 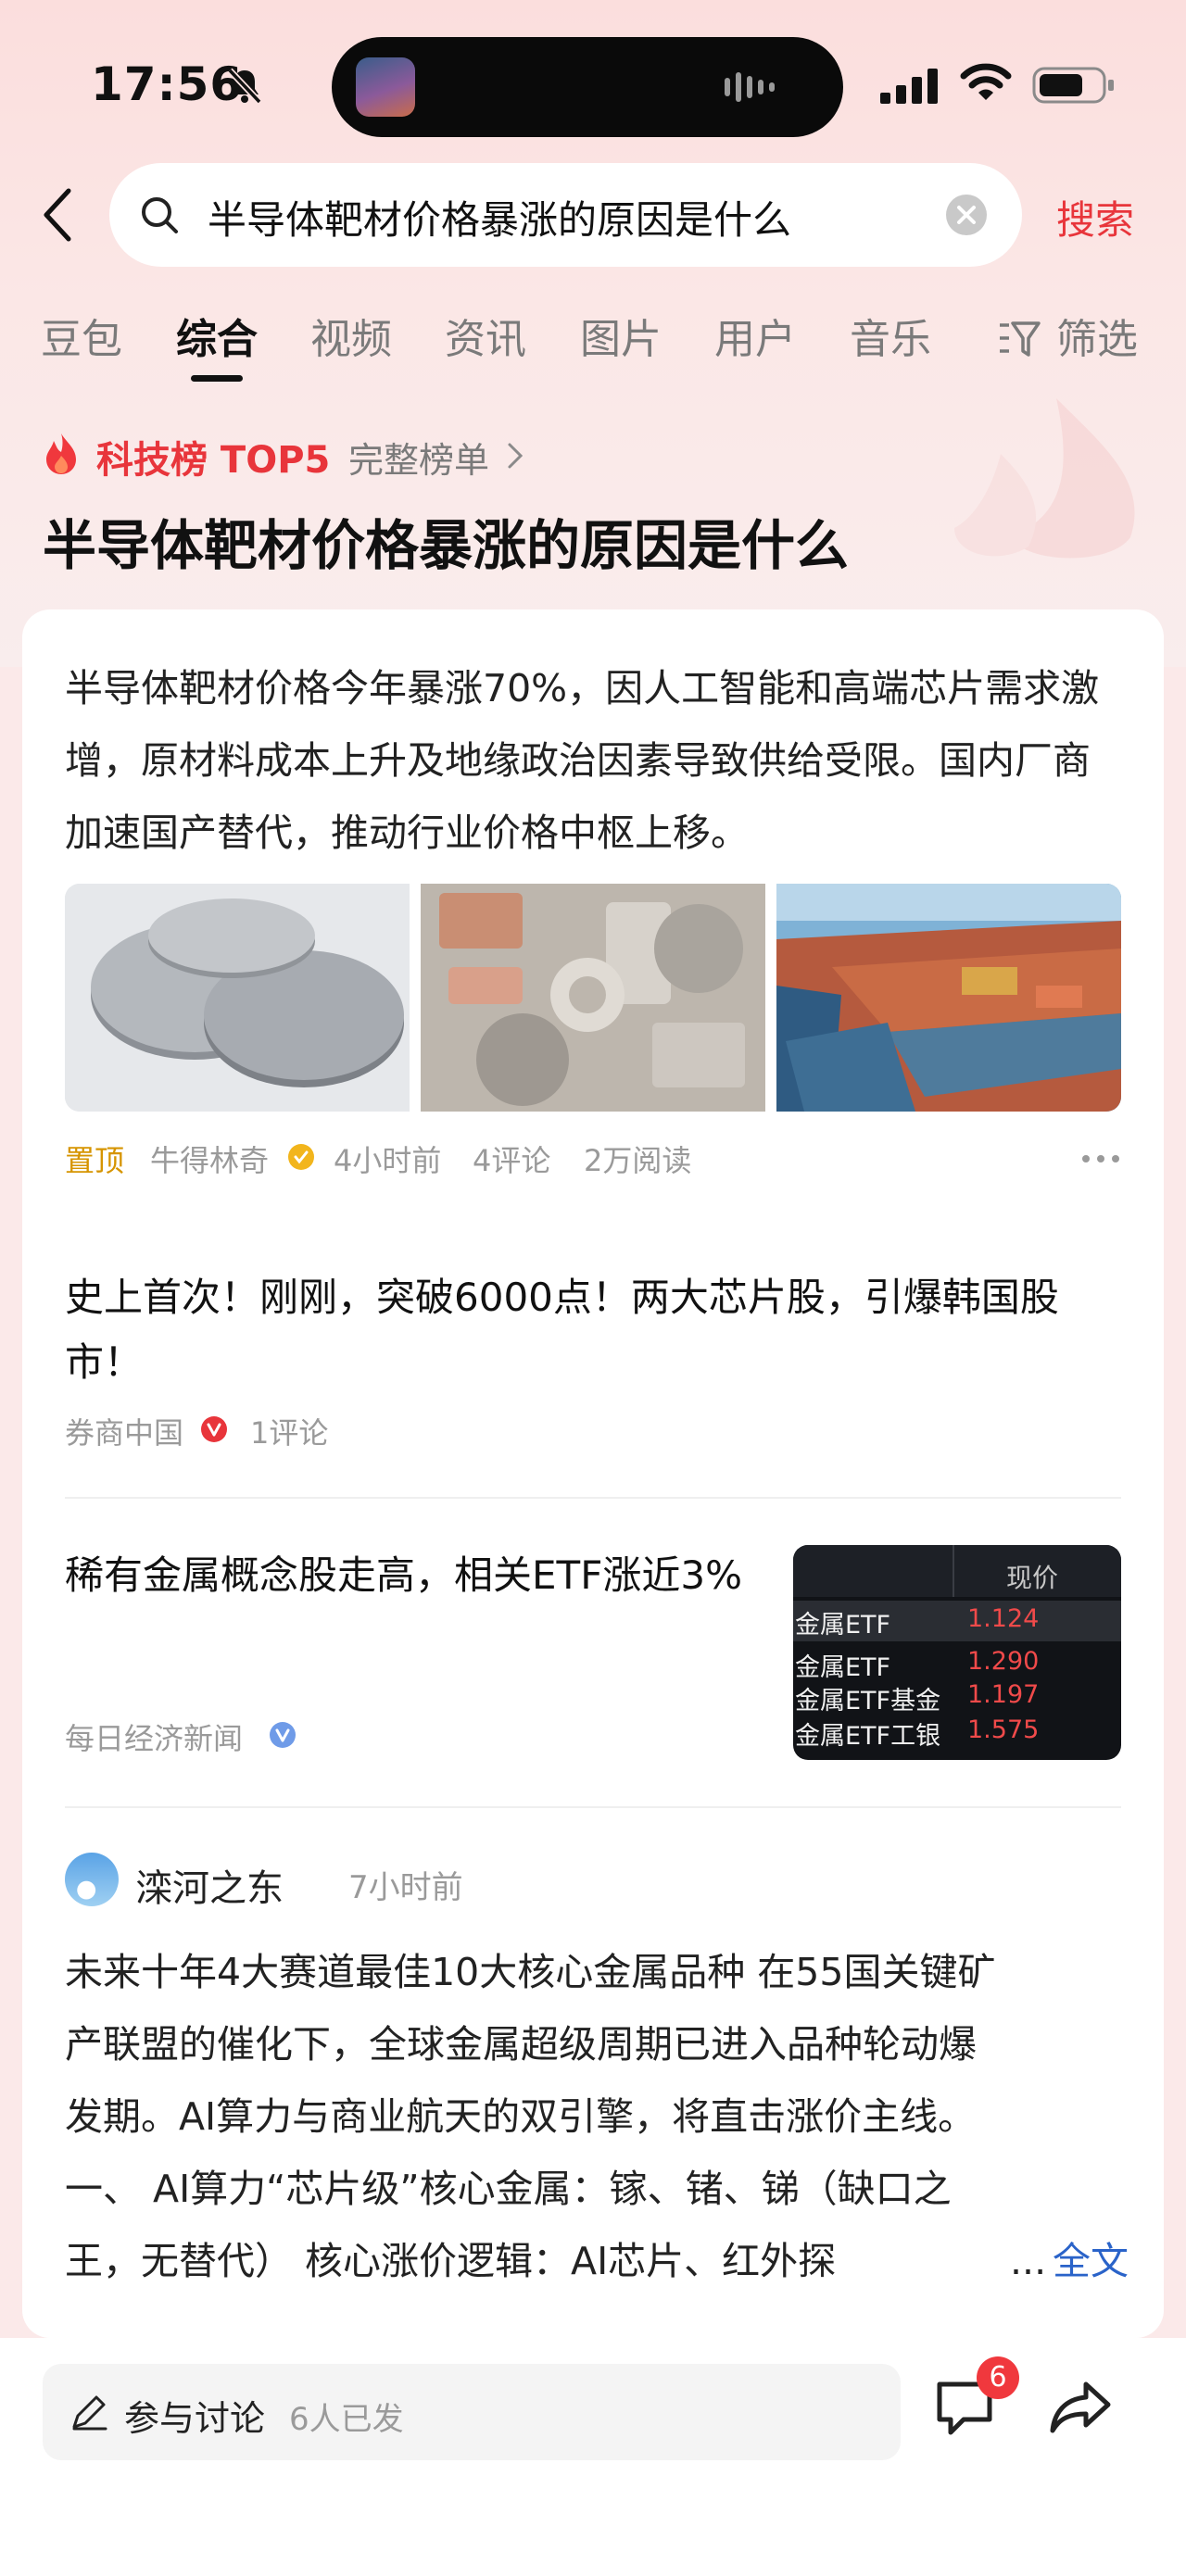 I want to click on summary-reads: 2万阅读, so click(x=638, y=1160).